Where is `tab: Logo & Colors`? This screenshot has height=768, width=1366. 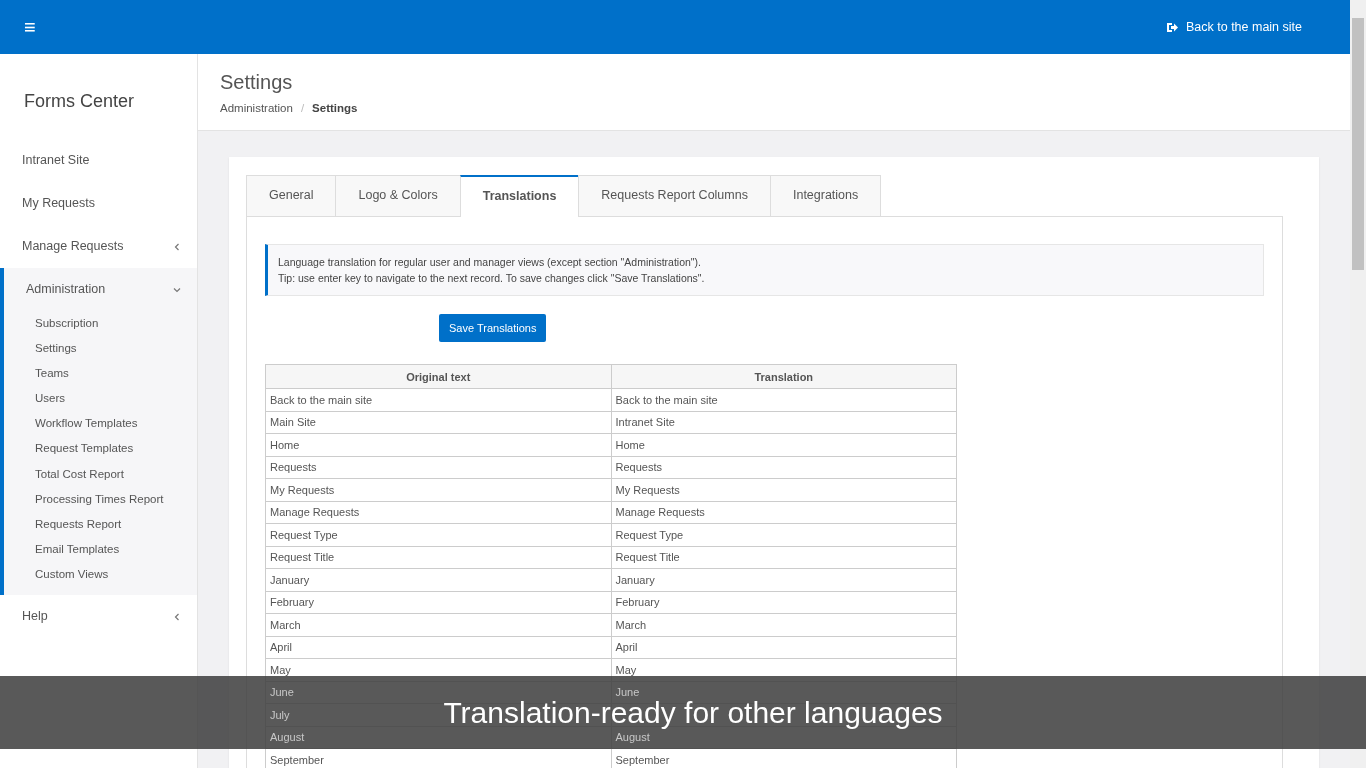 tab: Logo & Colors is located at coordinates (398, 195).